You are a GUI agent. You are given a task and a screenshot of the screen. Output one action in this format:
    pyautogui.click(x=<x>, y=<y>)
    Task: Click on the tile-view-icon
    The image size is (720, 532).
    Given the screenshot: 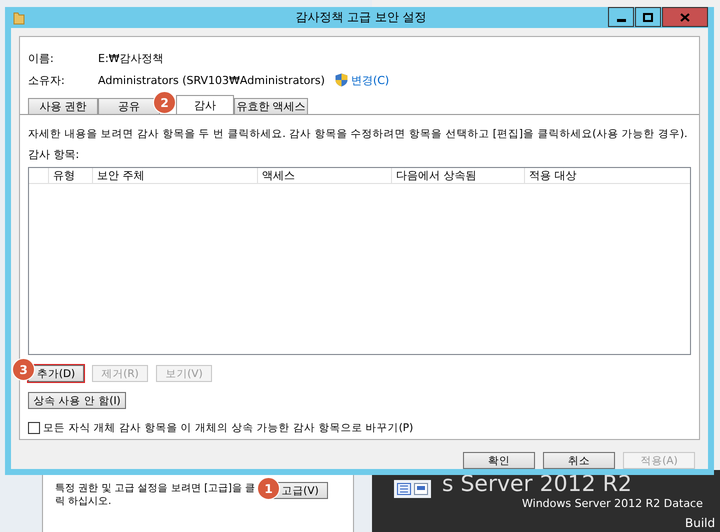 What is the action you would take?
    pyautogui.click(x=421, y=489)
    